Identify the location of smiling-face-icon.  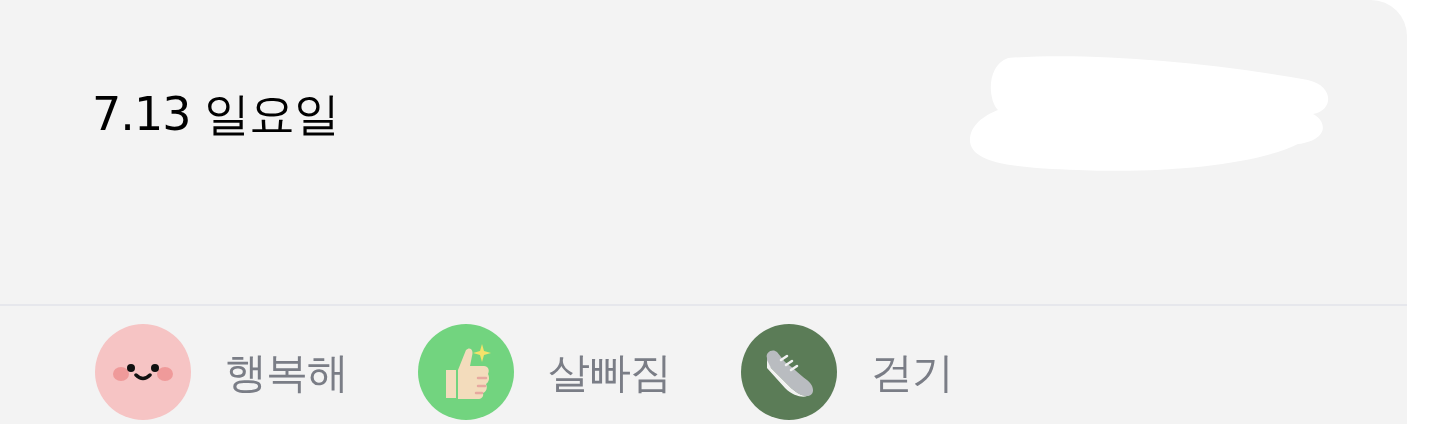
(143, 372).